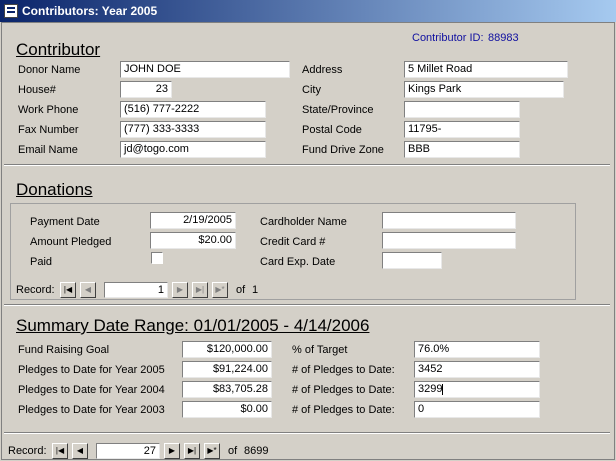 This screenshot has height=461, width=616. I want to click on house-label: House#, so click(37, 90).